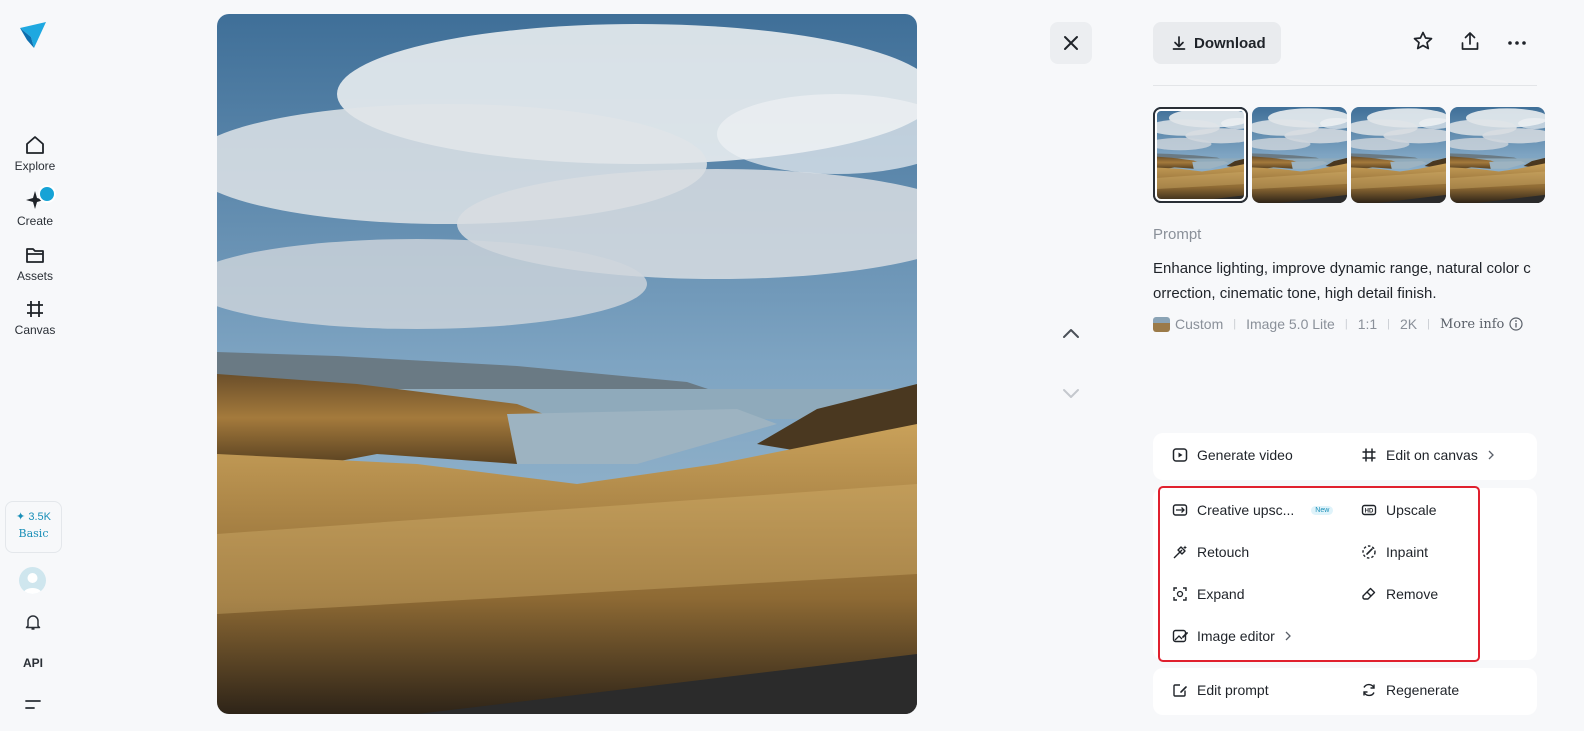 The width and height of the screenshot is (1584, 731). Describe the element at coordinates (1472, 324) in the screenshot. I see `more-info-link: More info` at that location.